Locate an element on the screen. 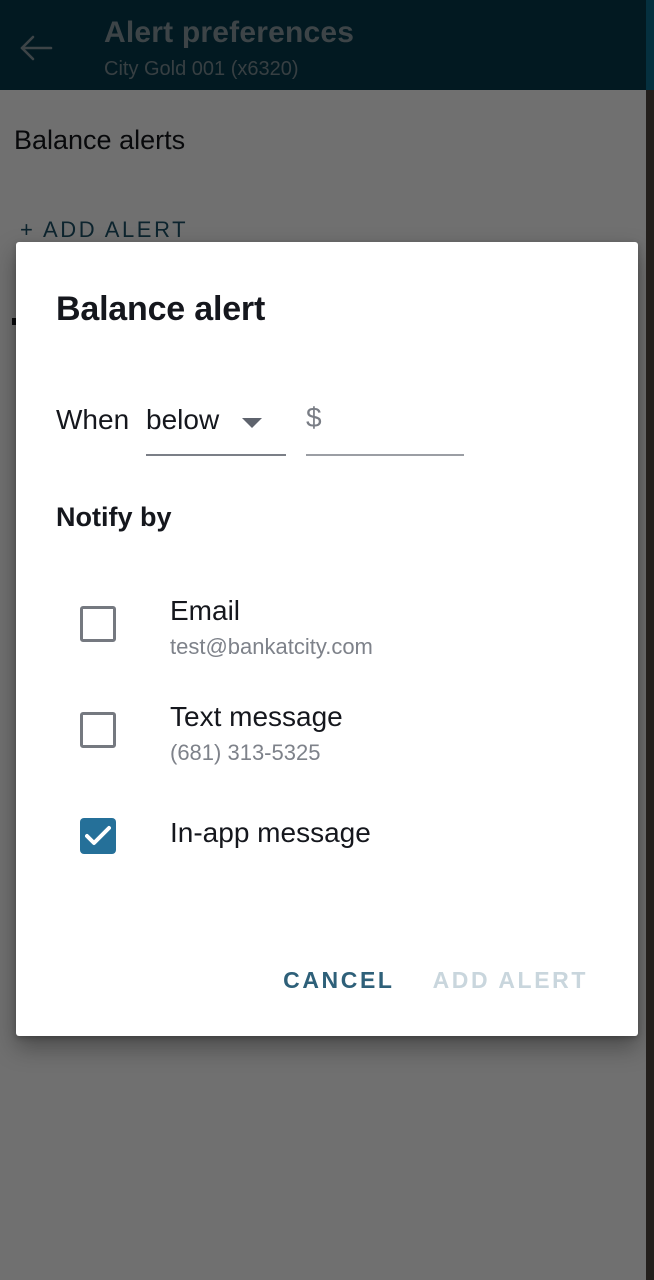 The width and height of the screenshot is (654, 1280). checkbox-in-app-message is located at coordinates (98, 836).